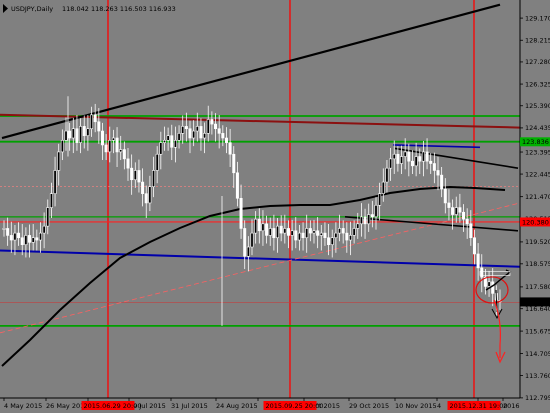 The height and width of the screenshot is (413, 550). Describe the element at coordinates (537, 62) in the screenshot. I see `price-tick-label: 127.280` at that location.